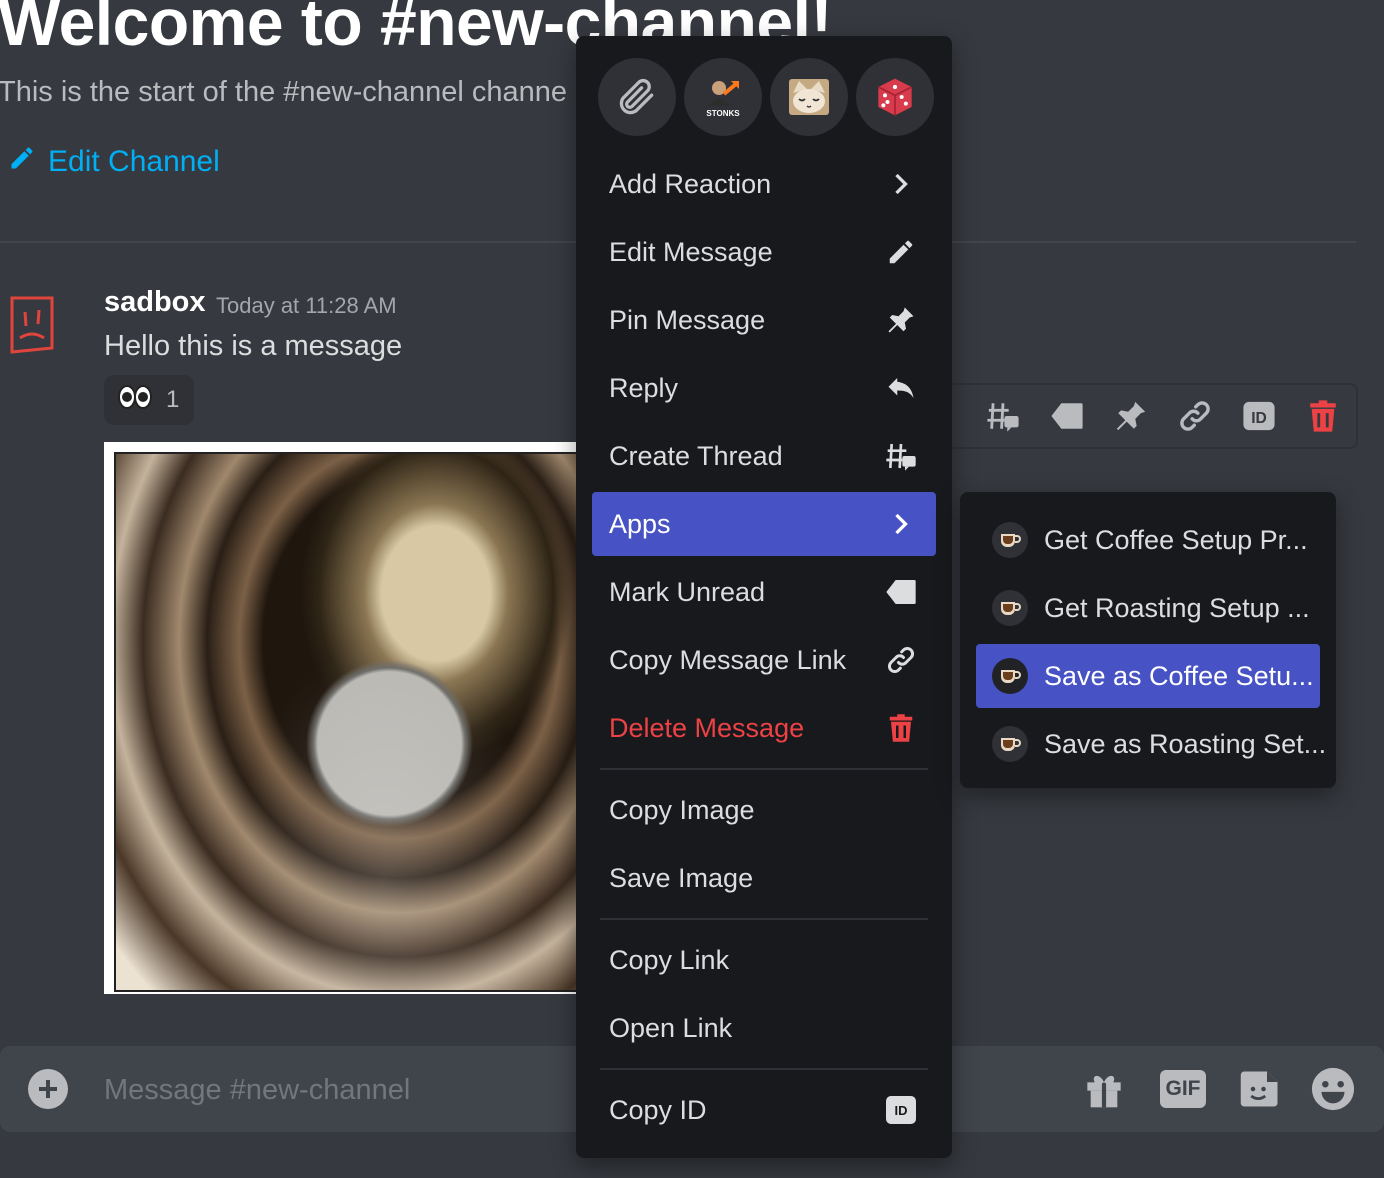 This screenshot has height=1178, width=1384. I want to click on menu-item-label: Copy ID, so click(658, 1109).